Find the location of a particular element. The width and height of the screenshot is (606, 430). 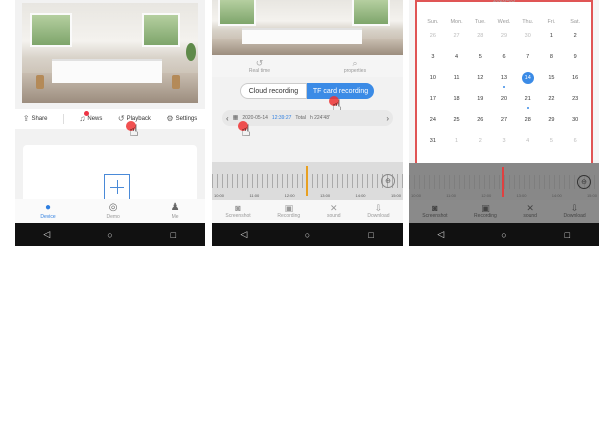

calendar-day: 12 is located at coordinates (480, 80).